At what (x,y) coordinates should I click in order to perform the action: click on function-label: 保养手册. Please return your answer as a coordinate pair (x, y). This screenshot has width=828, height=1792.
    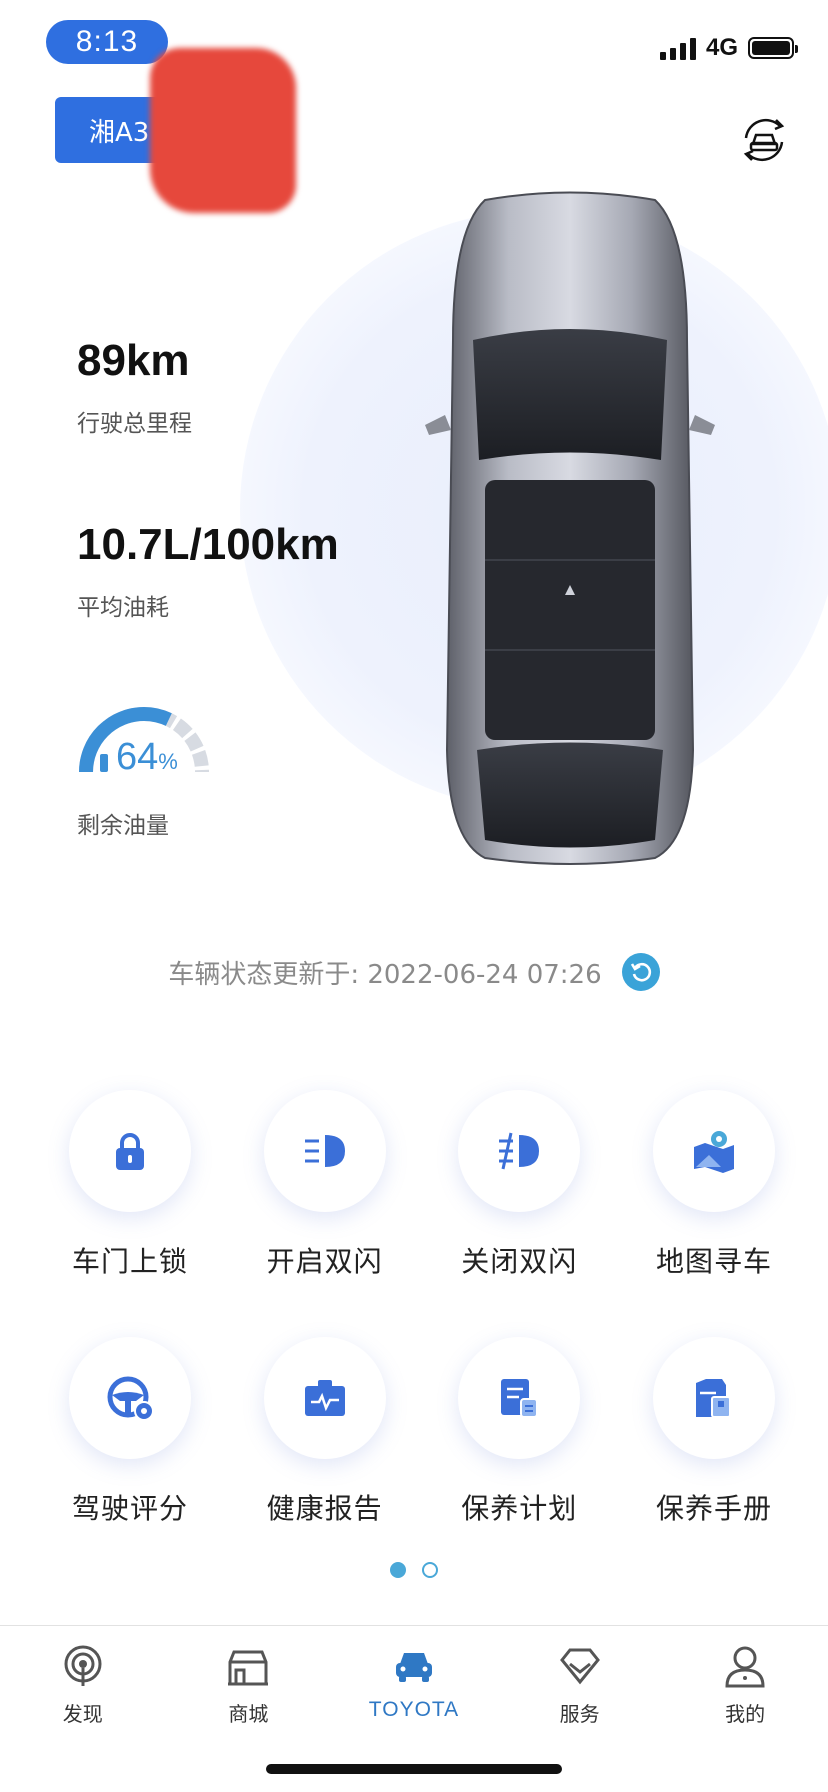
    Looking at the image, I should click on (713, 1508).